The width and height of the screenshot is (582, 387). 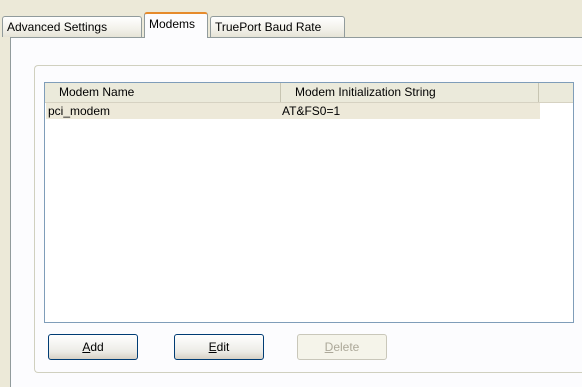 What do you see at coordinates (342, 347) in the screenshot?
I see `delete-button: Delete` at bounding box center [342, 347].